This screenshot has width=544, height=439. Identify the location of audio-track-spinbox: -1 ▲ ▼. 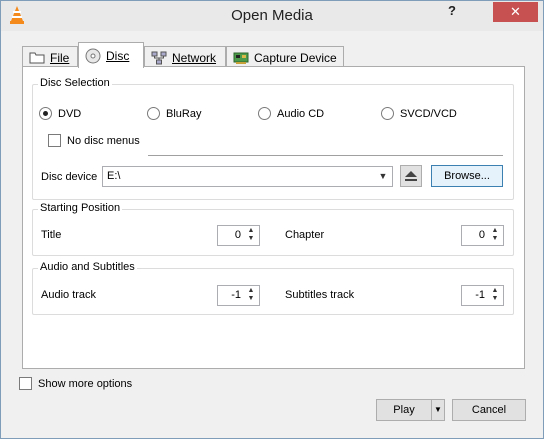
(238, 295).